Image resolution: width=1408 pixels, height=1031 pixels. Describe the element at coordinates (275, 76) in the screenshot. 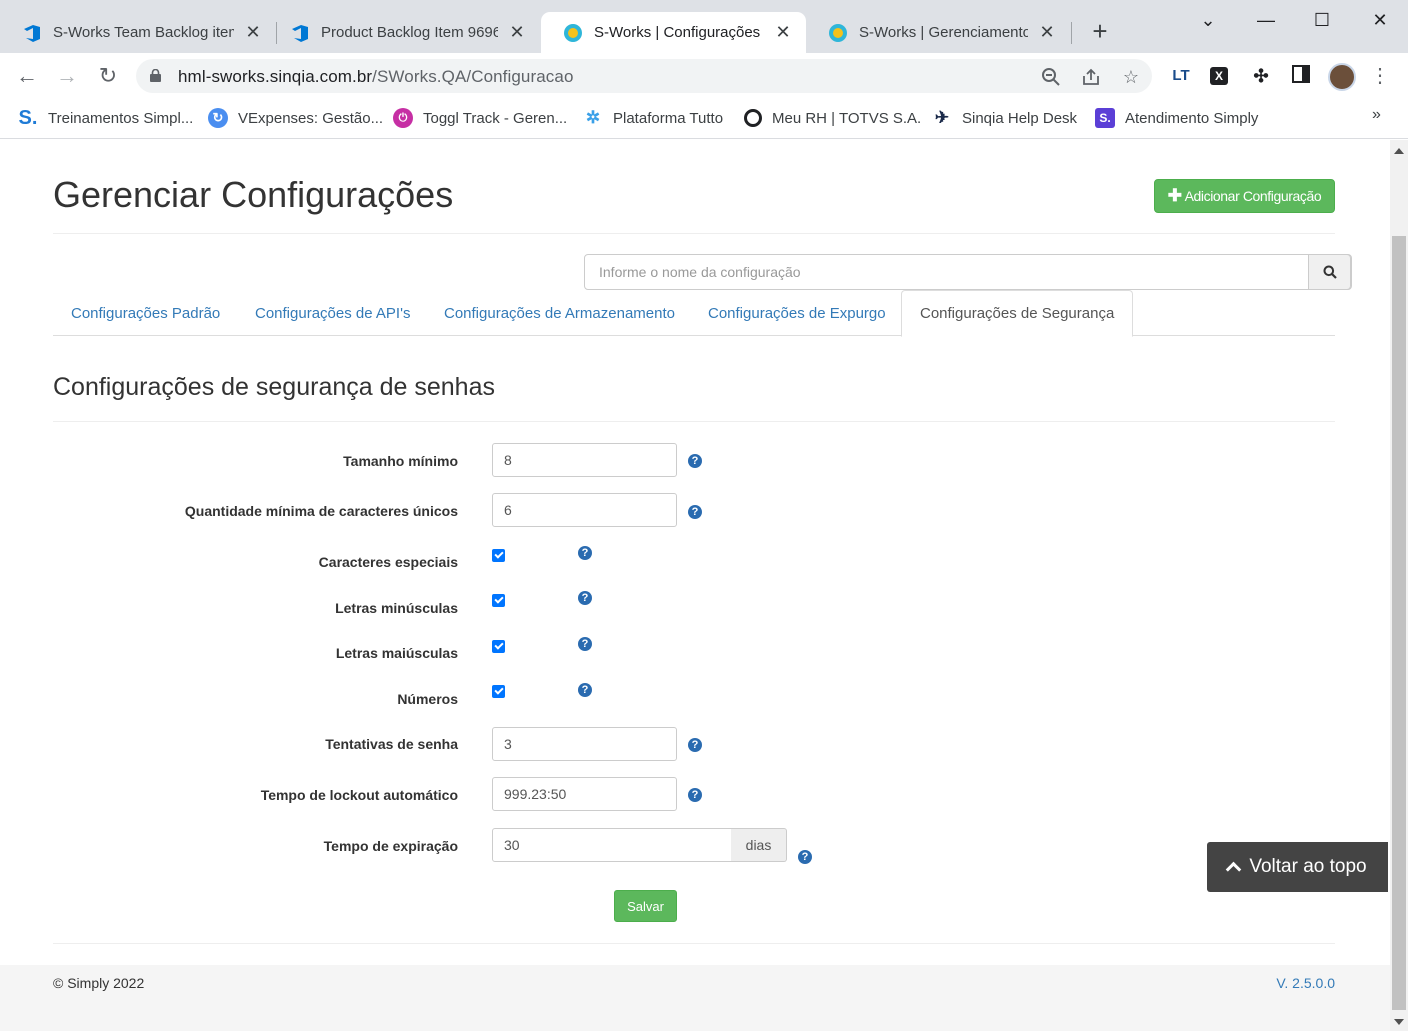

I see `url-host: hml-sworks.sinqia.com.br` at that location.